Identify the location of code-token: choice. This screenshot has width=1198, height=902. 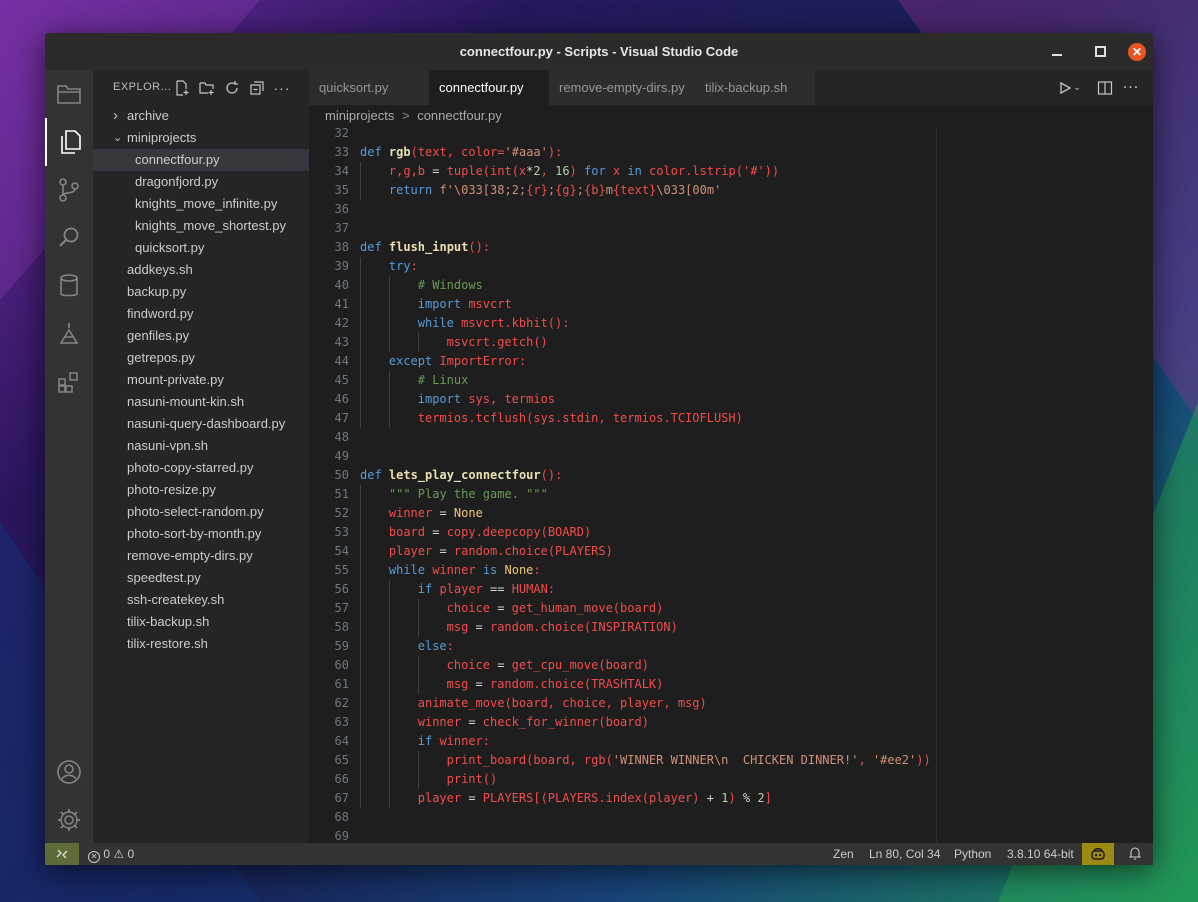
(472, 665).